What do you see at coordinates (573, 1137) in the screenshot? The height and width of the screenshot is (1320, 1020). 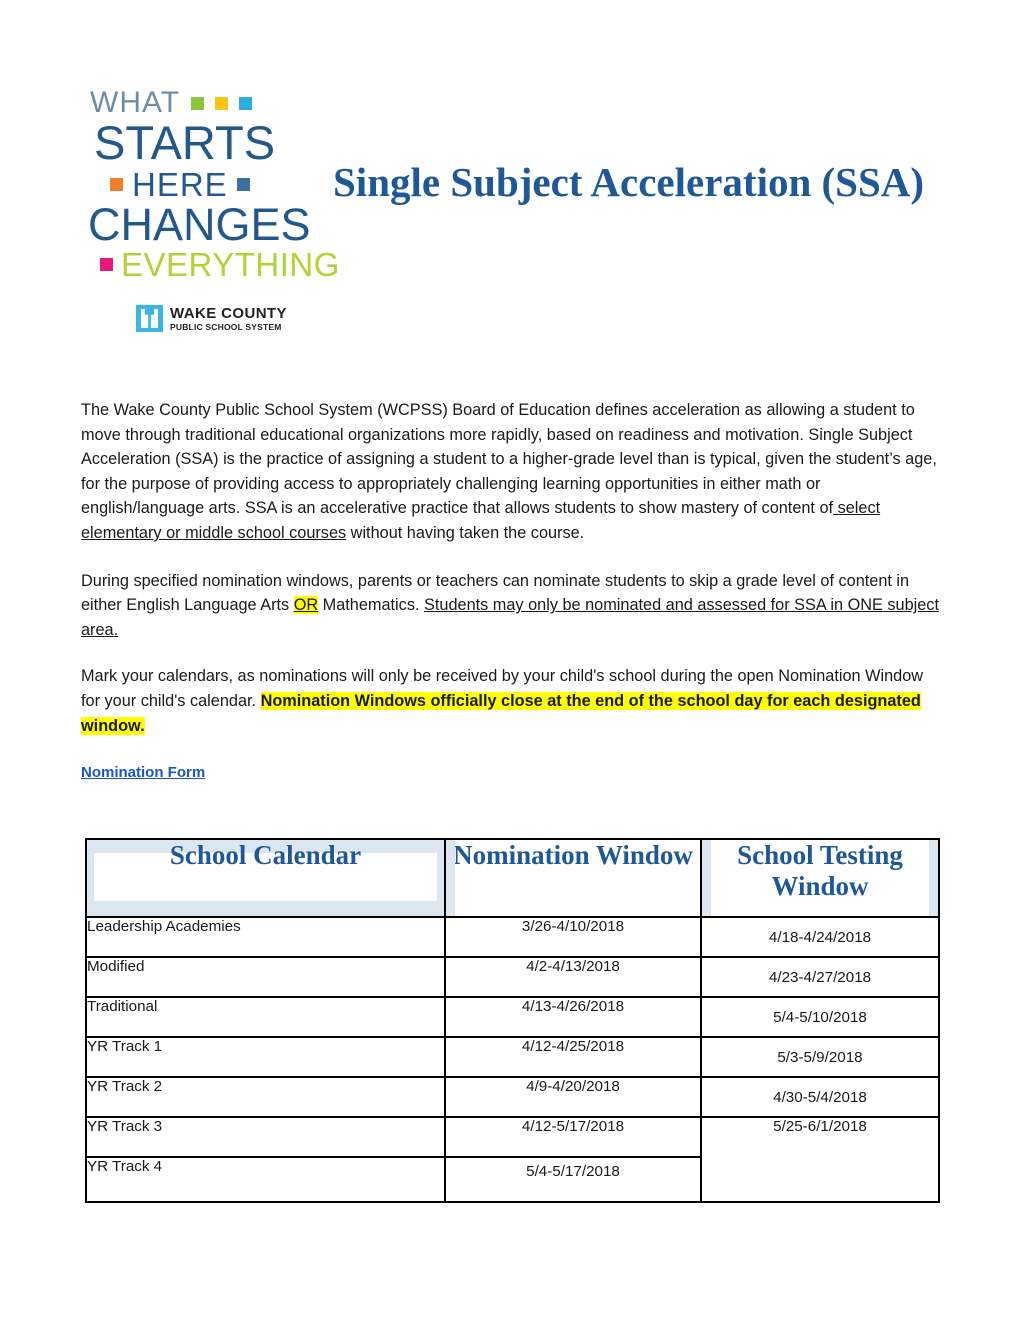 I see `cell-nomination-window: 4/12-5/17/2018` at bounding box center [573, 1137].